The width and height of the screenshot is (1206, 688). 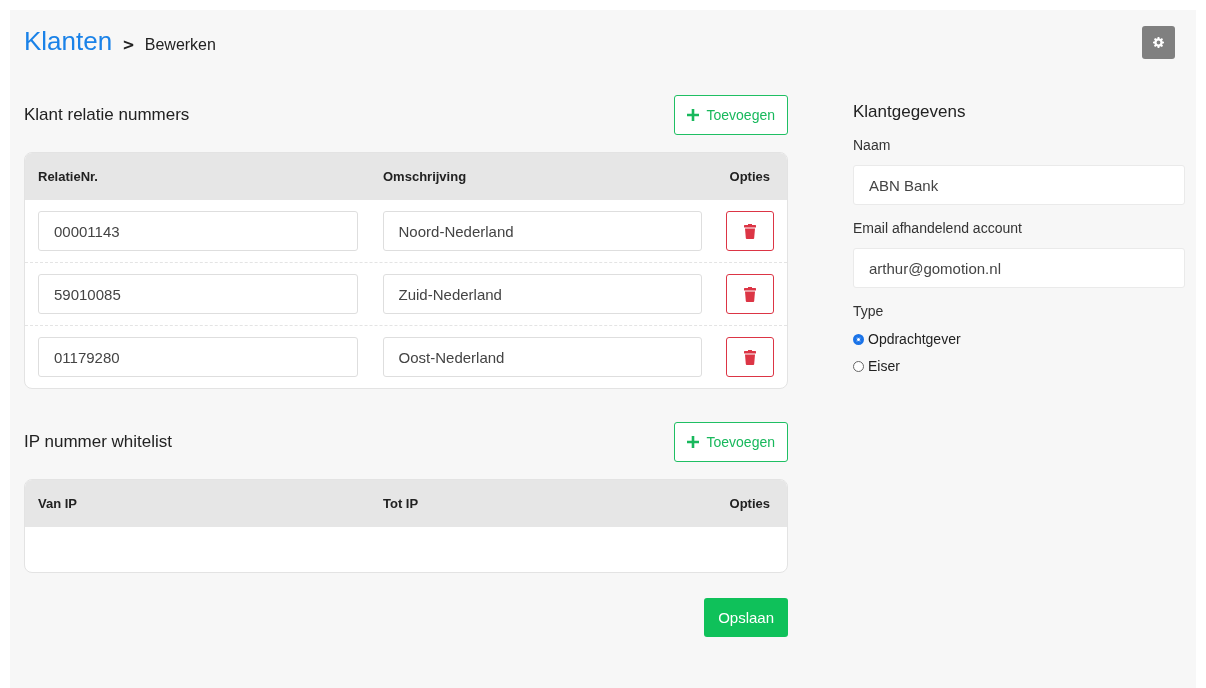 I want to click on input-field: Noord-Nederland, so click(x=542, y=231).